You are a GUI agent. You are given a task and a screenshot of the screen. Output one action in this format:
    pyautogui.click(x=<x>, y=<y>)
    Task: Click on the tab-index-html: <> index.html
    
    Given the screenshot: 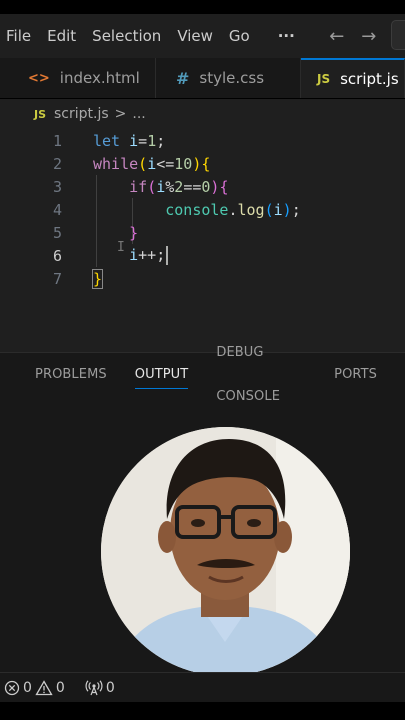 What is the action you would take?
    pyautogui.click(x=78, y=78)
    